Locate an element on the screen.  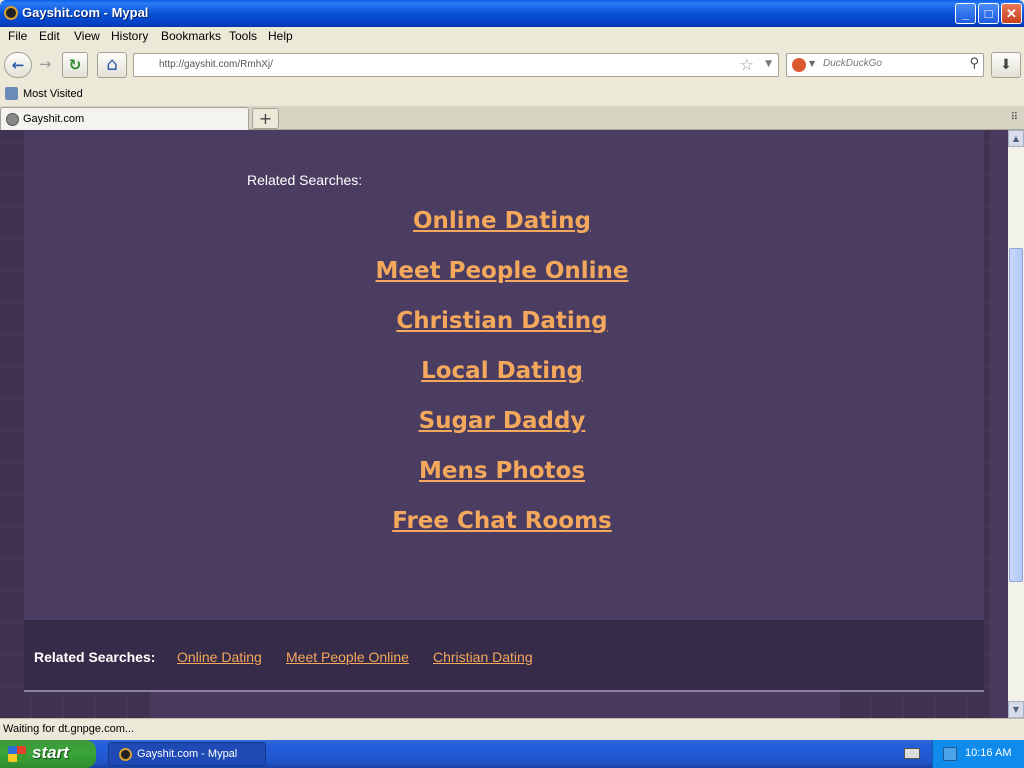
menu-history: History is located at coordinates (129, 36).